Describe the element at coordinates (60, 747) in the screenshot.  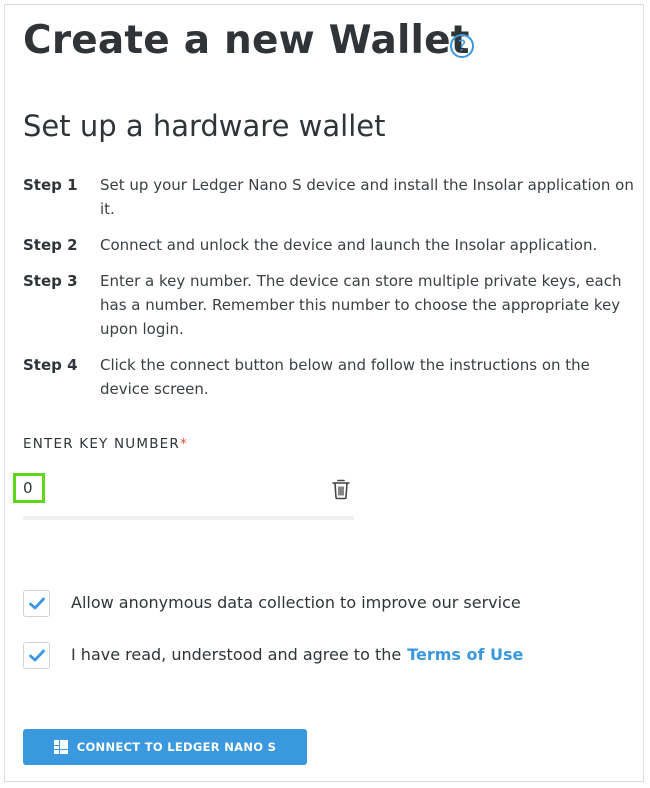
I see `ledger-icon` at that location.